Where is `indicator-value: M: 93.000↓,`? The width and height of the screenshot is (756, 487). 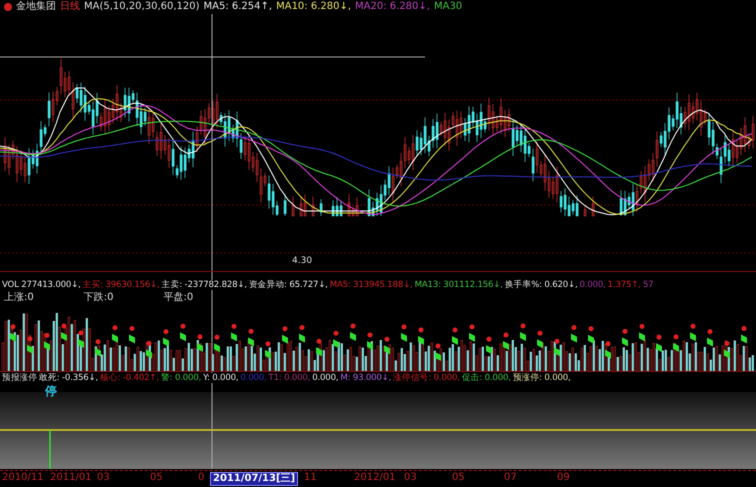
indicator-value: M: 93.000↓, is located at coordinates (366, 378).